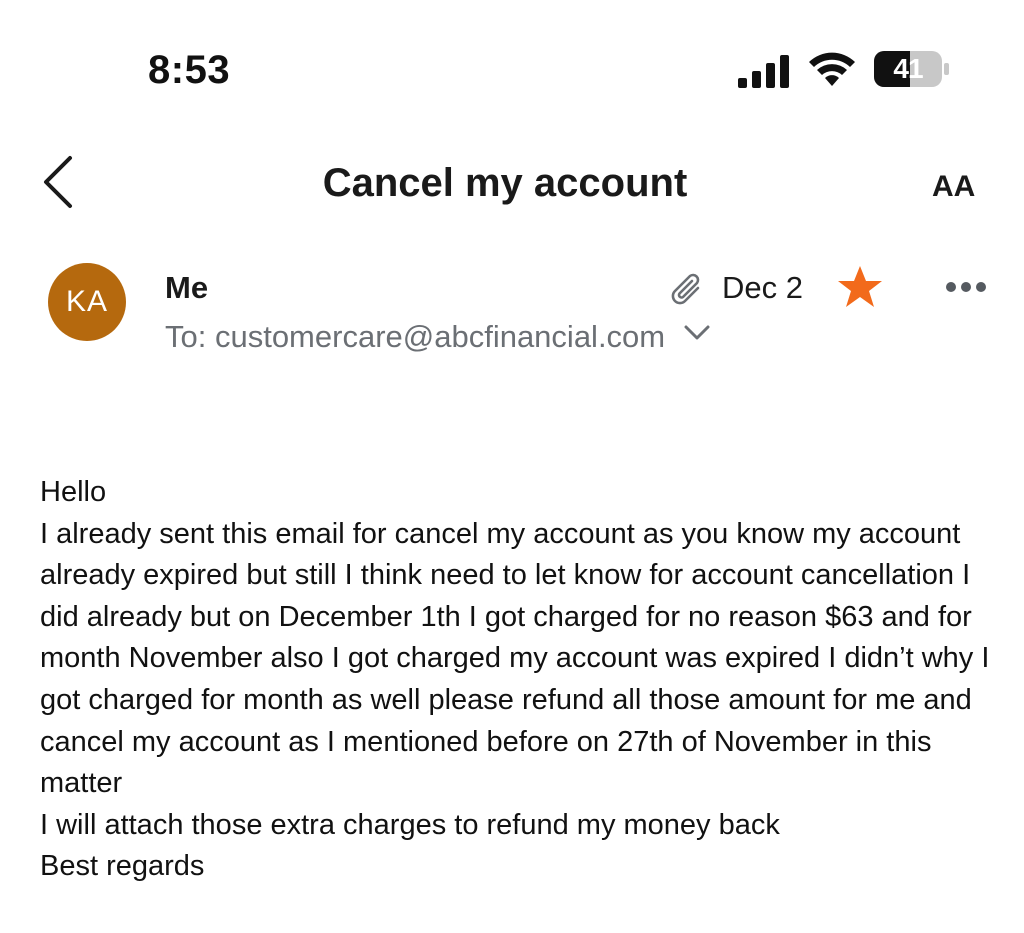  I want to click on battery-level: 41, so click(908, 68).